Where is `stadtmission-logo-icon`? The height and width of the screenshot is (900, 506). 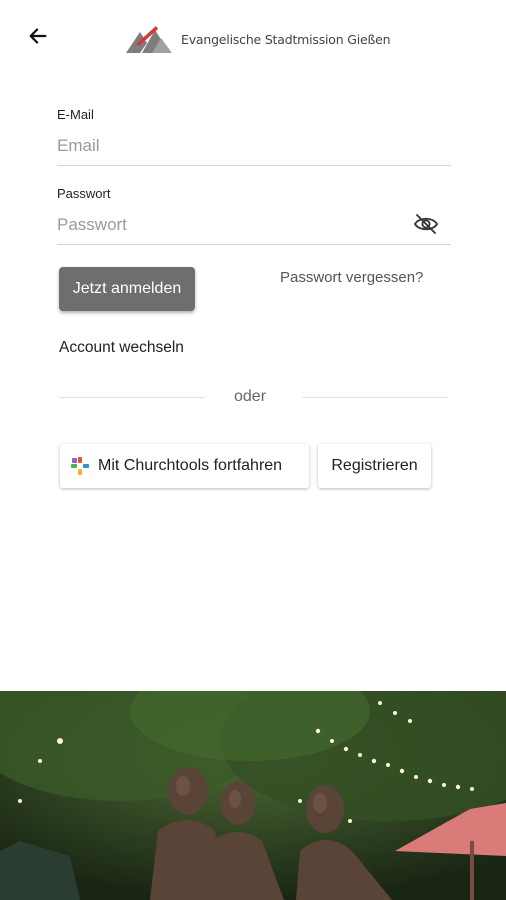
stadtmission-logo-icon is located at coordinates (149, 39).